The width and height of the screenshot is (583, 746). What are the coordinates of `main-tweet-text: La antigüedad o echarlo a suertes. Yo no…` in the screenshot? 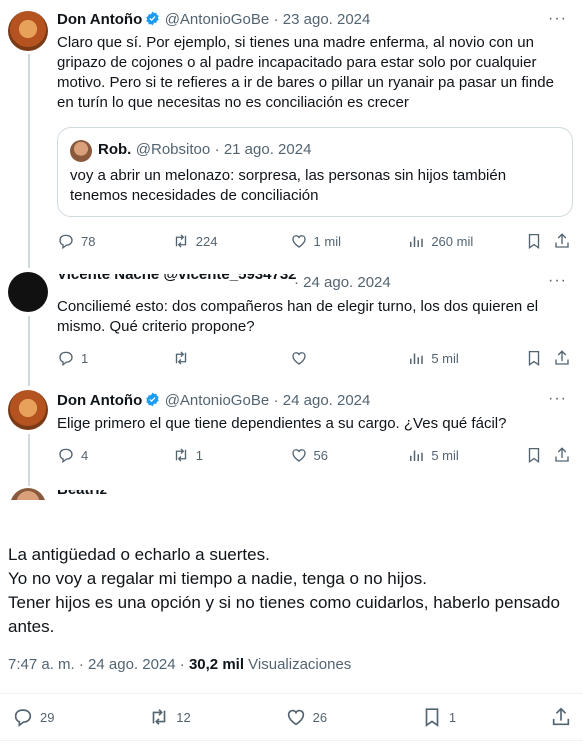 It's located at (290, 591).